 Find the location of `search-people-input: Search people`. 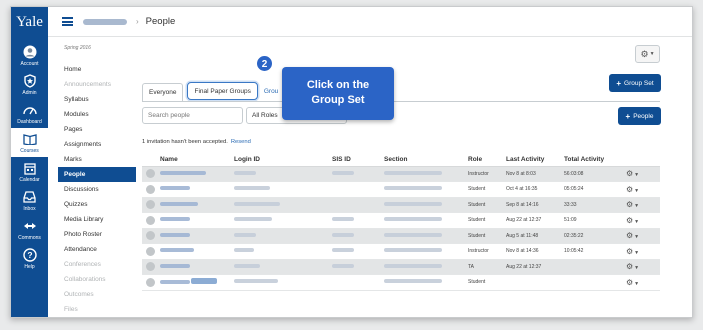

search-people-input: Search people is located at coordinates (192, 115).